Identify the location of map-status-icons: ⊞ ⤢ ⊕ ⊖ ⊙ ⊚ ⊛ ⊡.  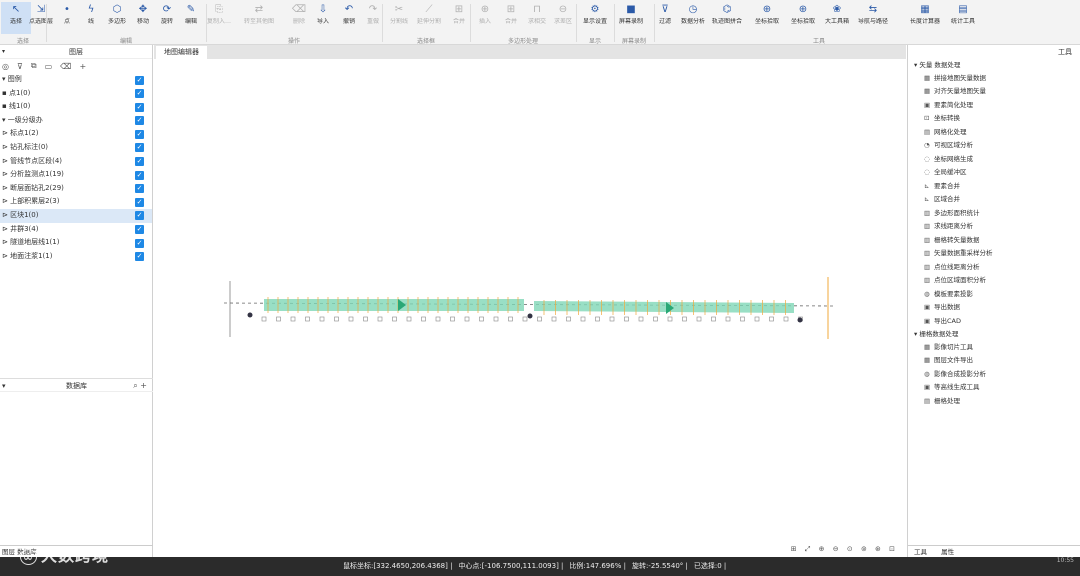
(844, 549).